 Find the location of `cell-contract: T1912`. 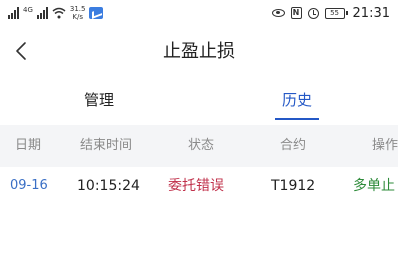

cell-contract: T1912 is located at coordinates (293, 186).